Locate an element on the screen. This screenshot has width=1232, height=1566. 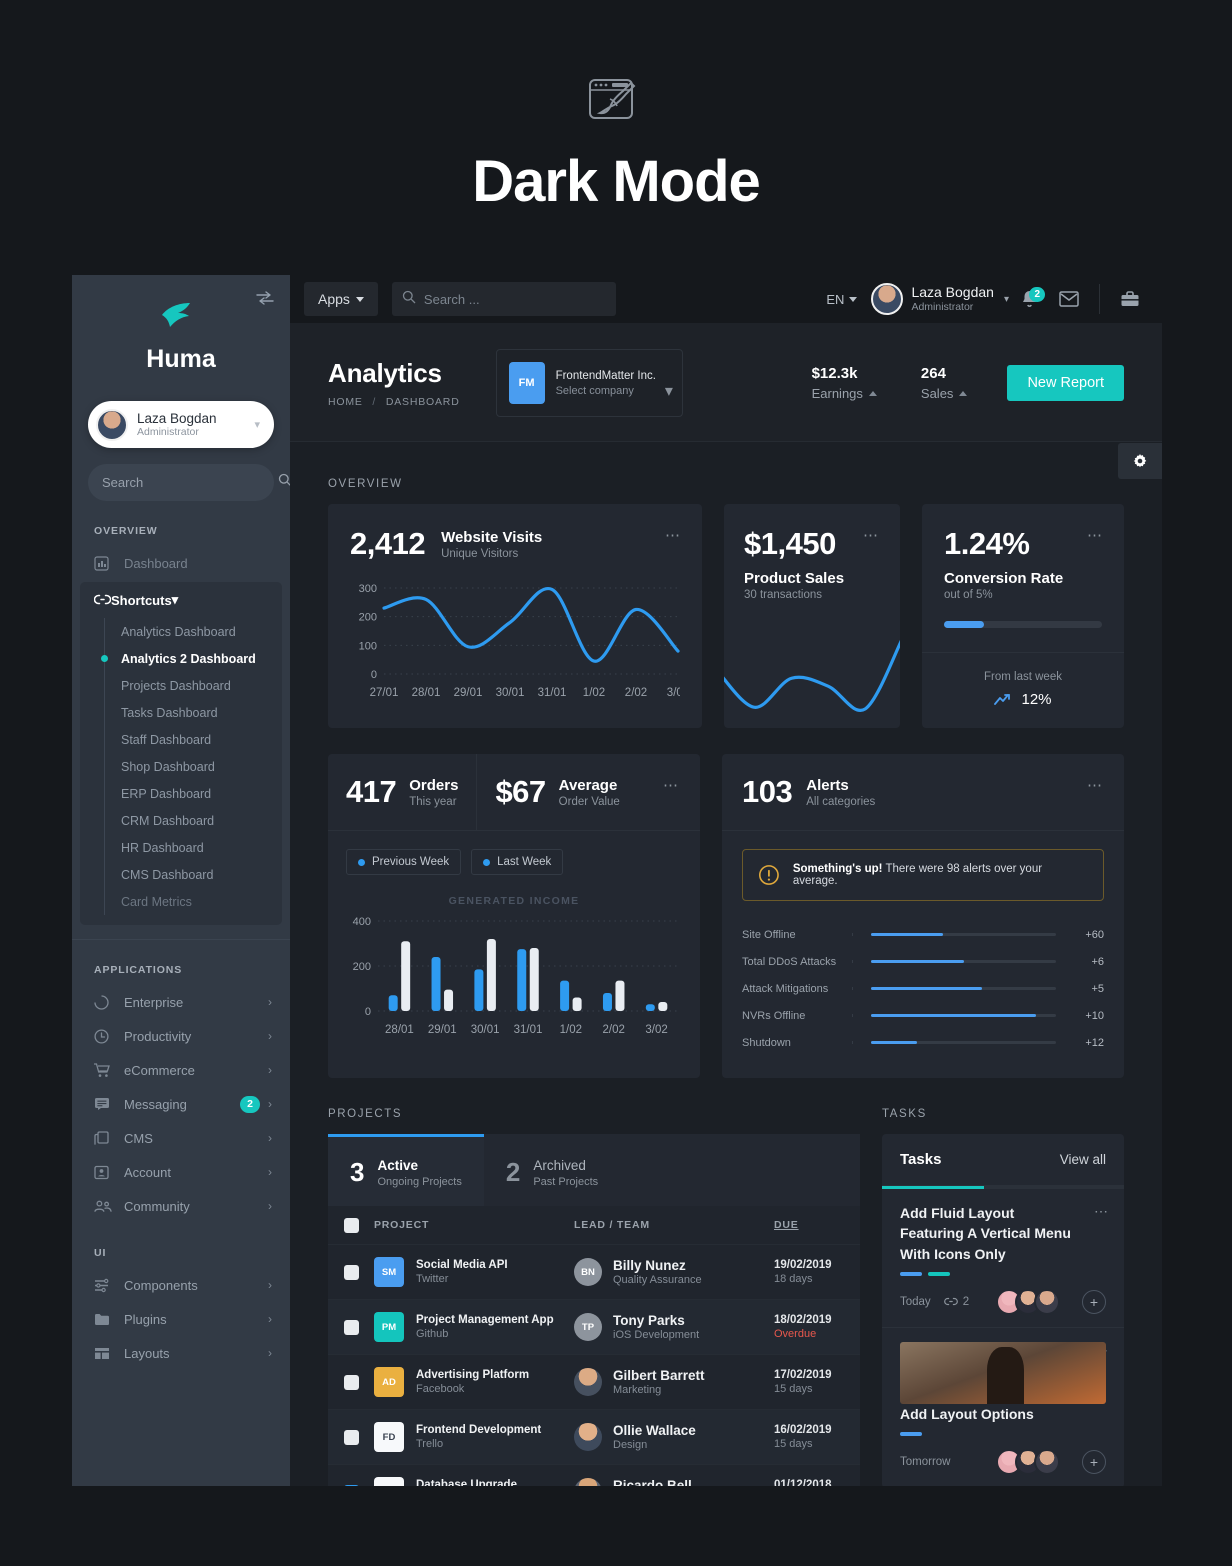
sidebar-item-ecommerce: eCommerce › is located at coordinates (181, 1070).